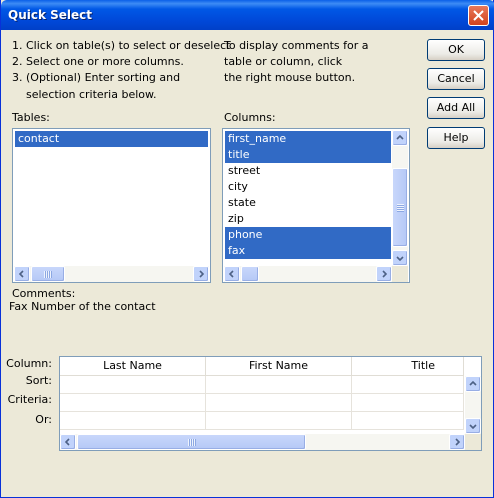 The width and height of the screenshot is (494, 498). I want to click on row-label-criteria: Criteria:, so click(29, 399).